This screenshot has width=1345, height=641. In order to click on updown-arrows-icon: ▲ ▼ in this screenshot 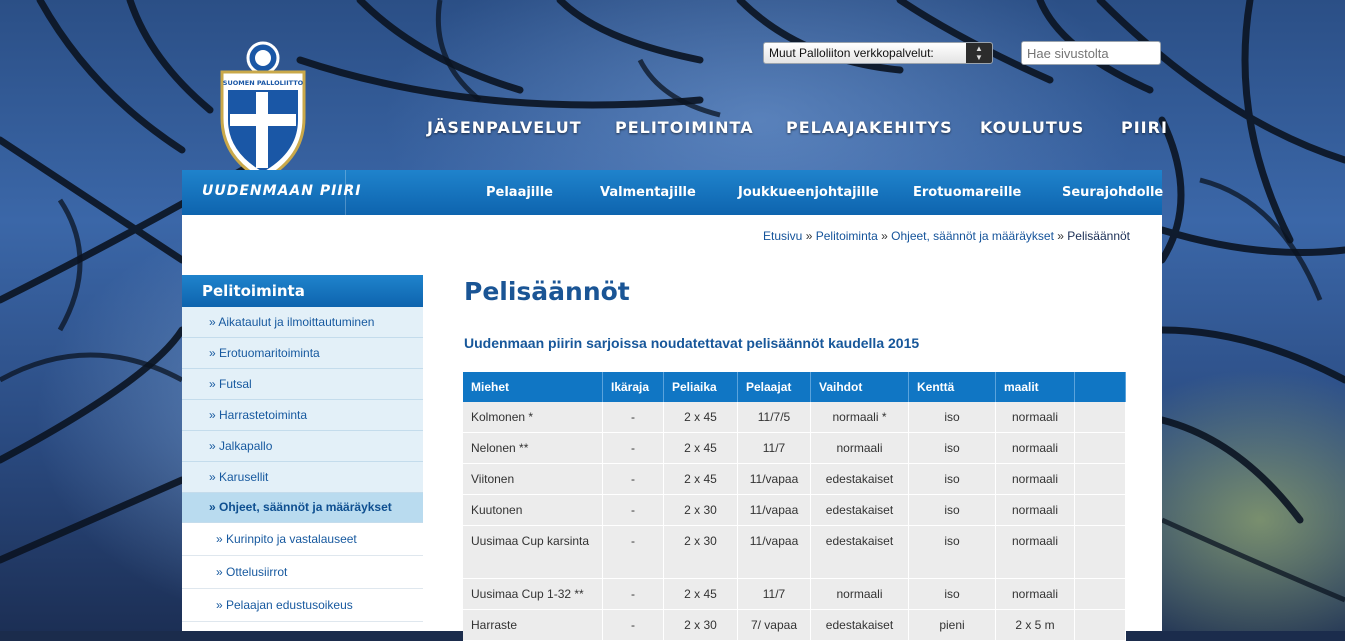, I will do `click(979, 53)`.